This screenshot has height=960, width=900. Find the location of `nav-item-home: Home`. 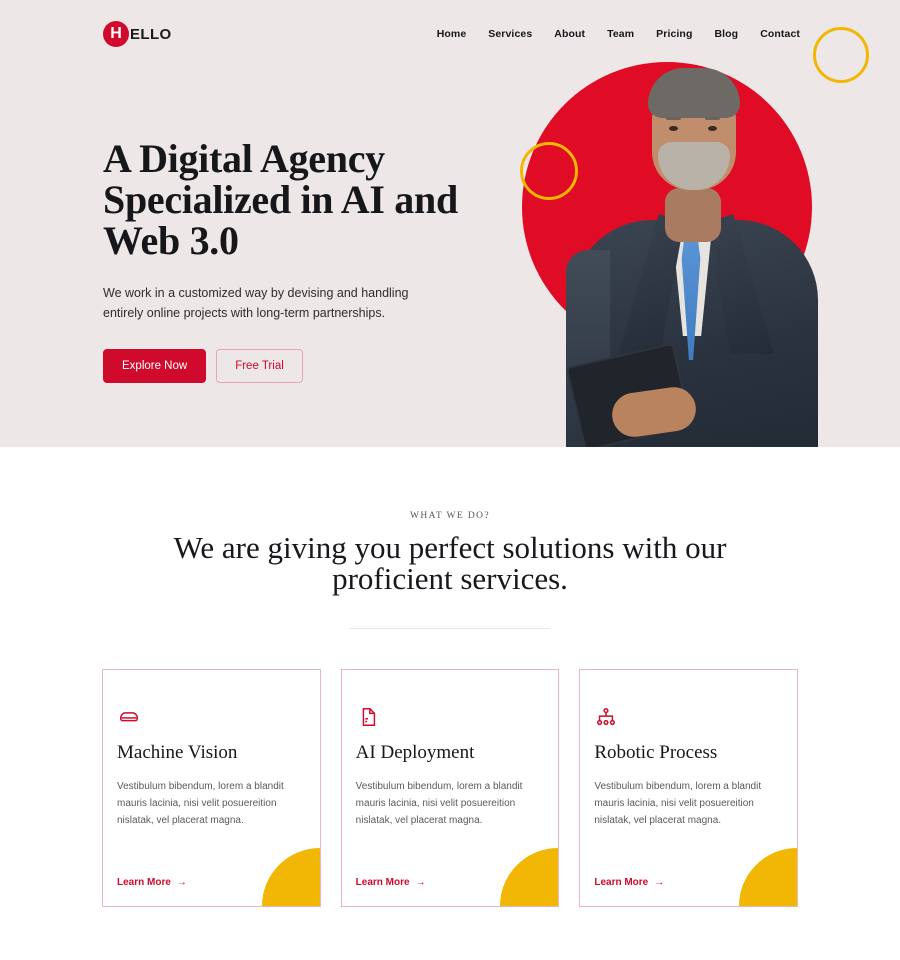

nav-item-home: Home is located at coordinates (452, 34).